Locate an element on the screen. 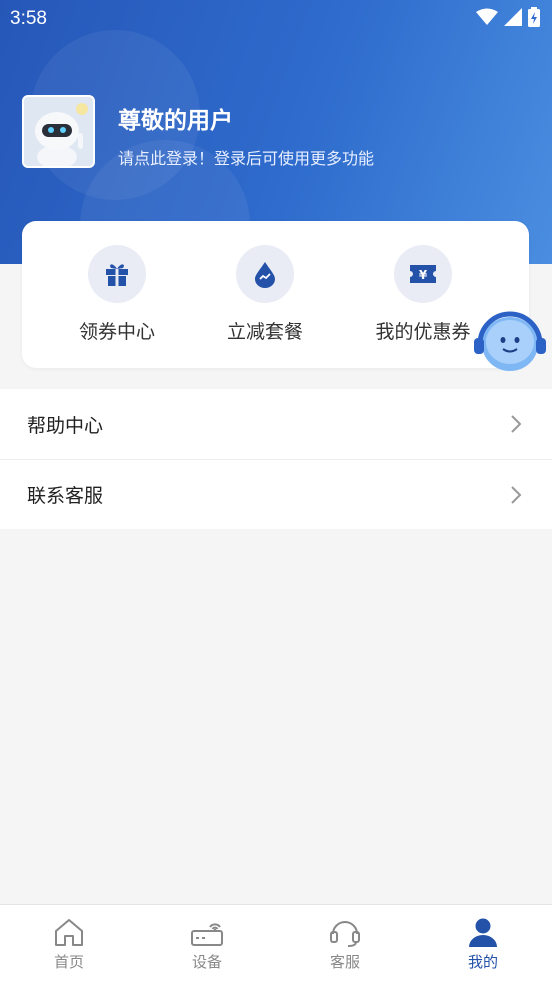 This screenshot has width=552, height=981. tab-mine-label: 我的 is located at coordinates (482, 962).